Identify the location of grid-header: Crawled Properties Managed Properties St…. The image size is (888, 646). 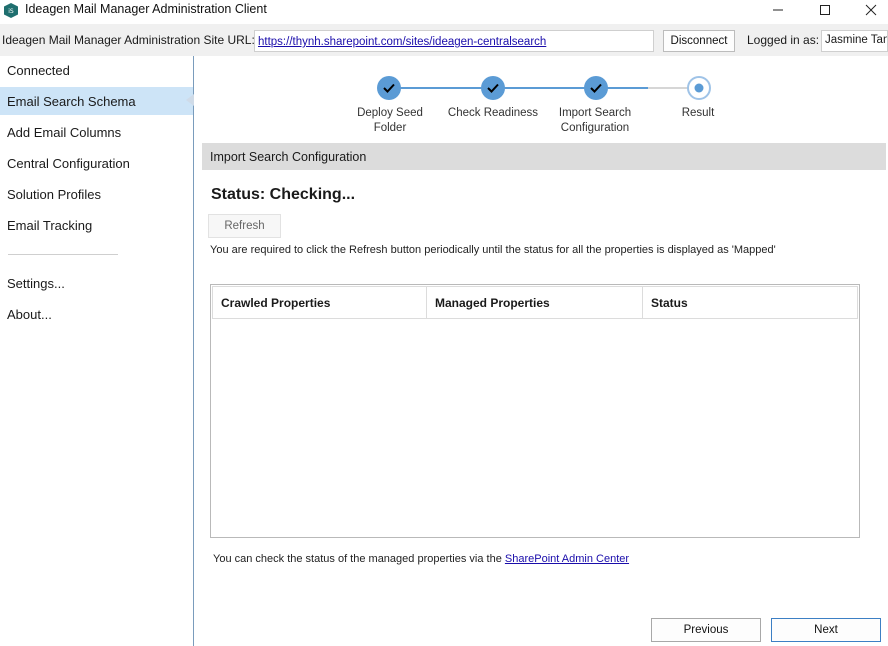
(535, 302).